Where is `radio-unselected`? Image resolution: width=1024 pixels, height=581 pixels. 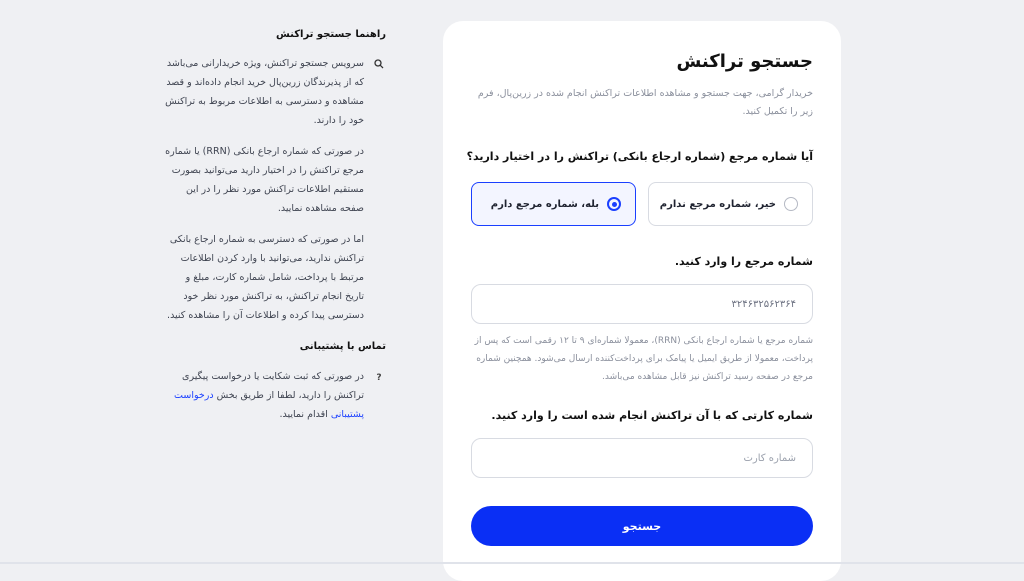 radio-unselected is located at coordinates (791, 204).